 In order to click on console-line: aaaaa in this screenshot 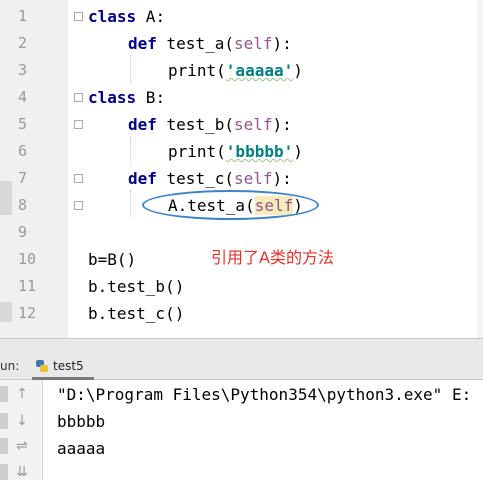, I will do `click(81, 448)`.